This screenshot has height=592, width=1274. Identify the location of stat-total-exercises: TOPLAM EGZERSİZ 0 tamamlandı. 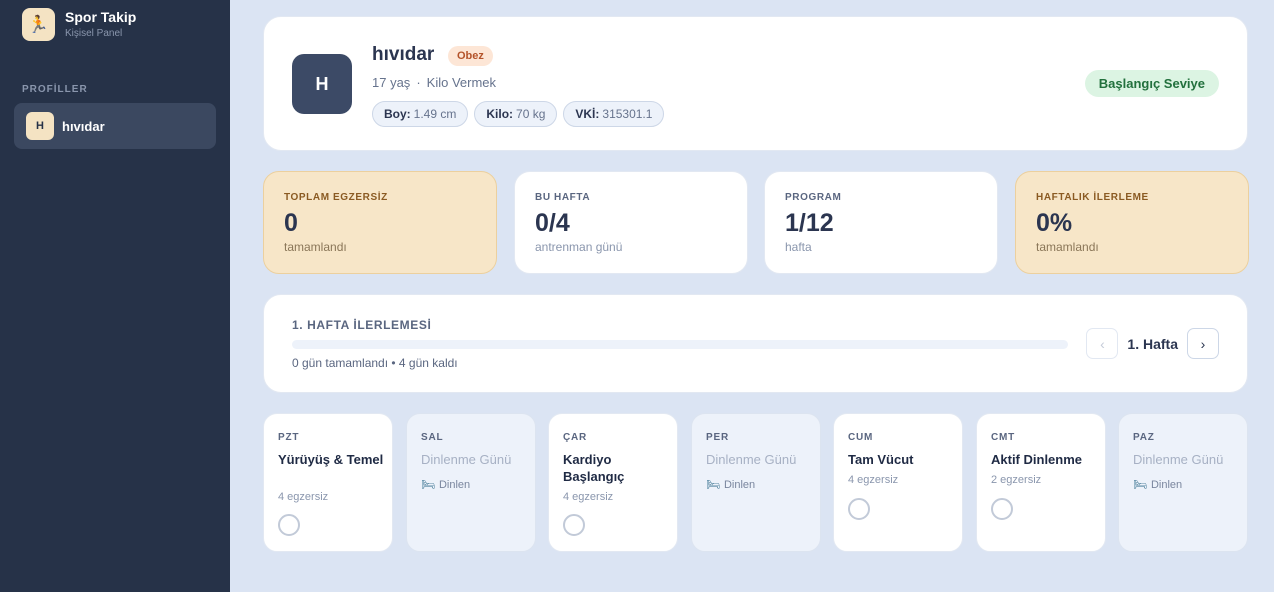
(380, 222).